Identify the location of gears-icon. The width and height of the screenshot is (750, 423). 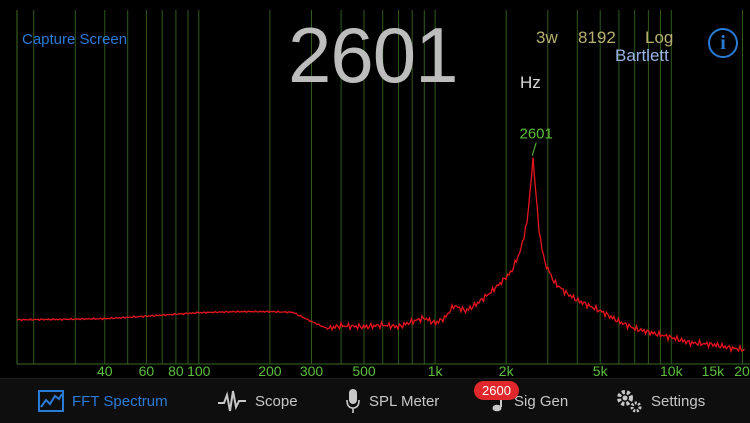
(629, 401).